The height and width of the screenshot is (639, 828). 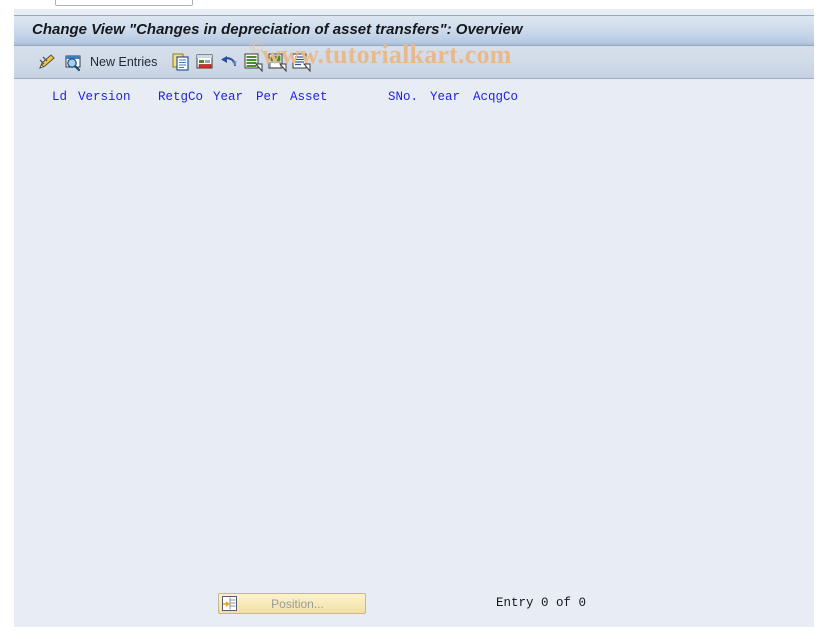 What do you see at coordinates (104, 97) in the screenshot?
I see `column-header-version: Version` at bounding box center [104, 97].